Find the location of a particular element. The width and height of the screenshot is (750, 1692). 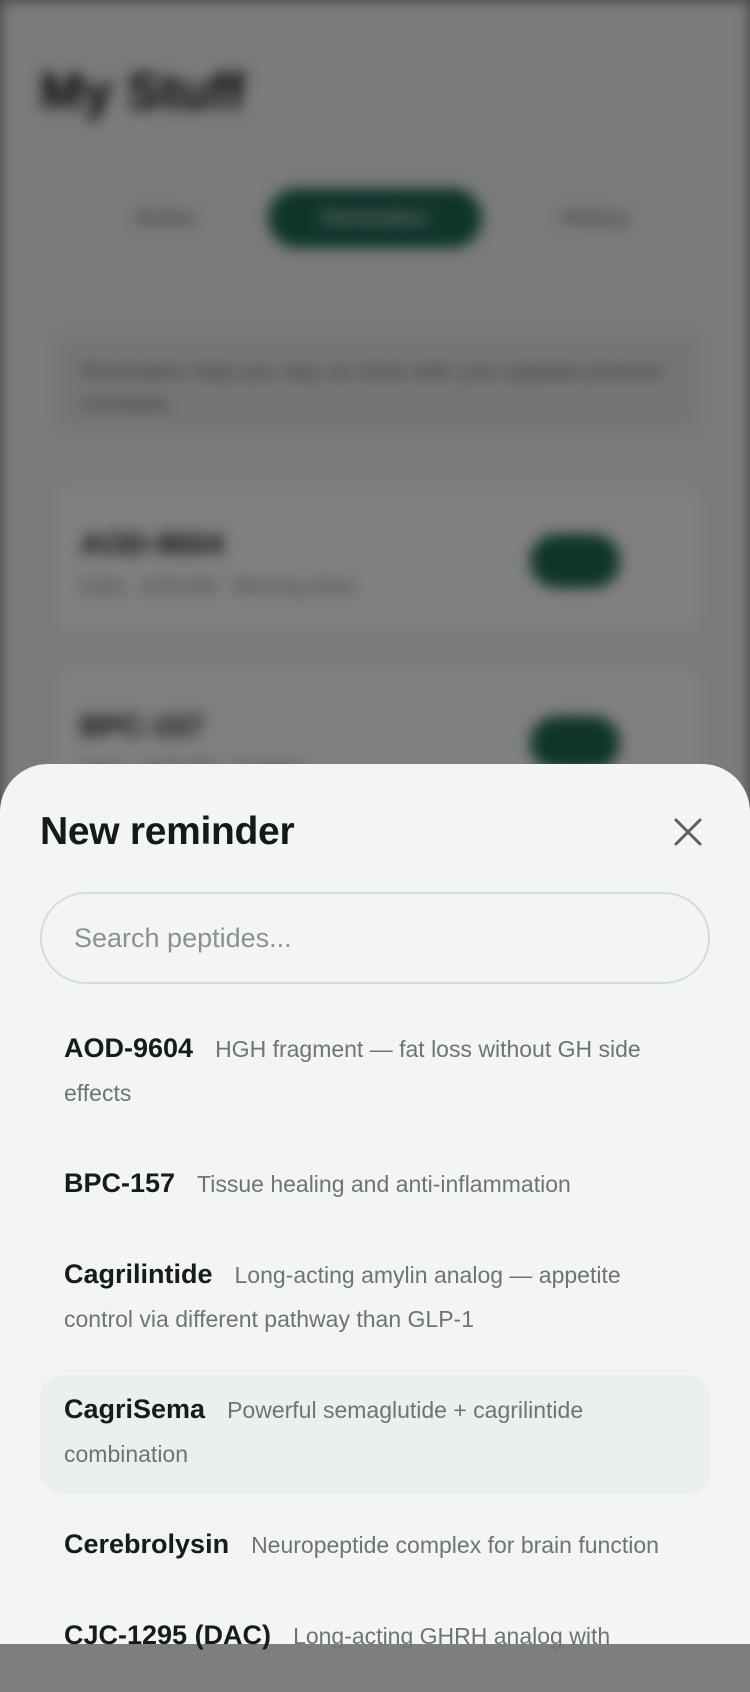

peptide-name: Cagrilintide is located at coordinates (138, 1274).